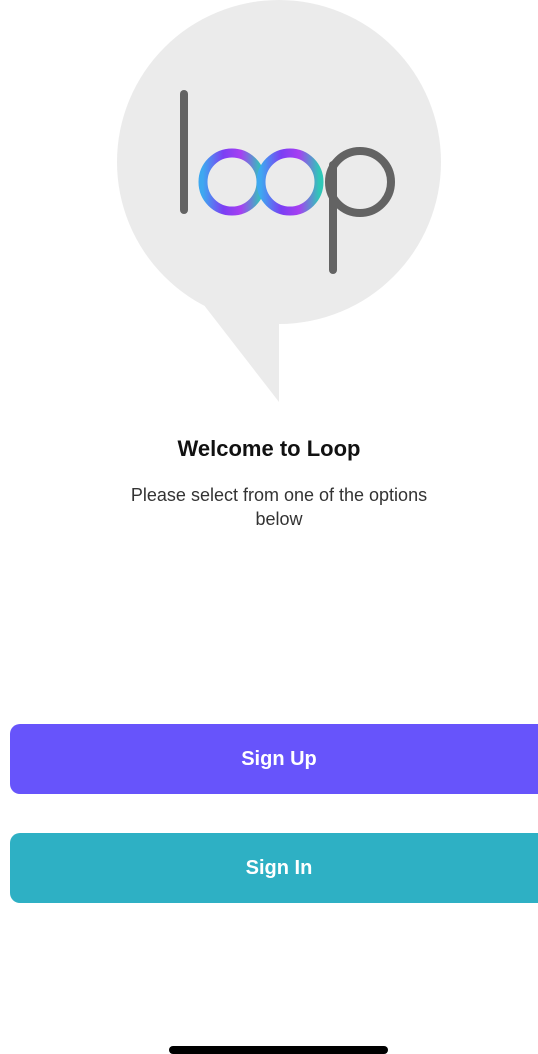 This screenshot has width=538, height=1054. What do you see at coordinates (239, 351) in the screenshot?
I see `speech-bubble-tail` at bounding box center [239, 351].